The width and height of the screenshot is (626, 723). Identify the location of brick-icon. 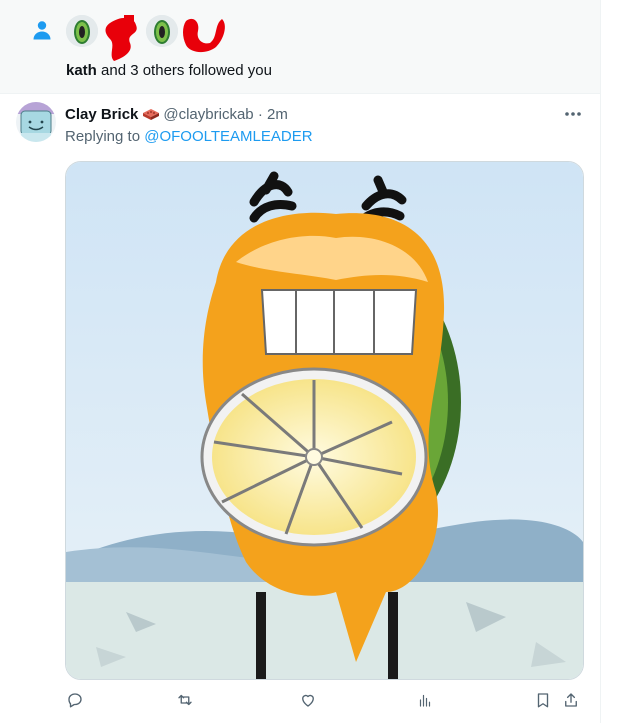
(151, 116).